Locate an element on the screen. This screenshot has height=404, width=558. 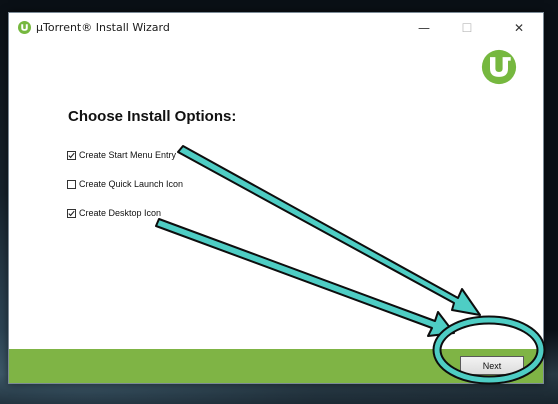
title-bar: µTorrent® Install Wizard — ☐ ✕ is located at coordinates (276, 28).